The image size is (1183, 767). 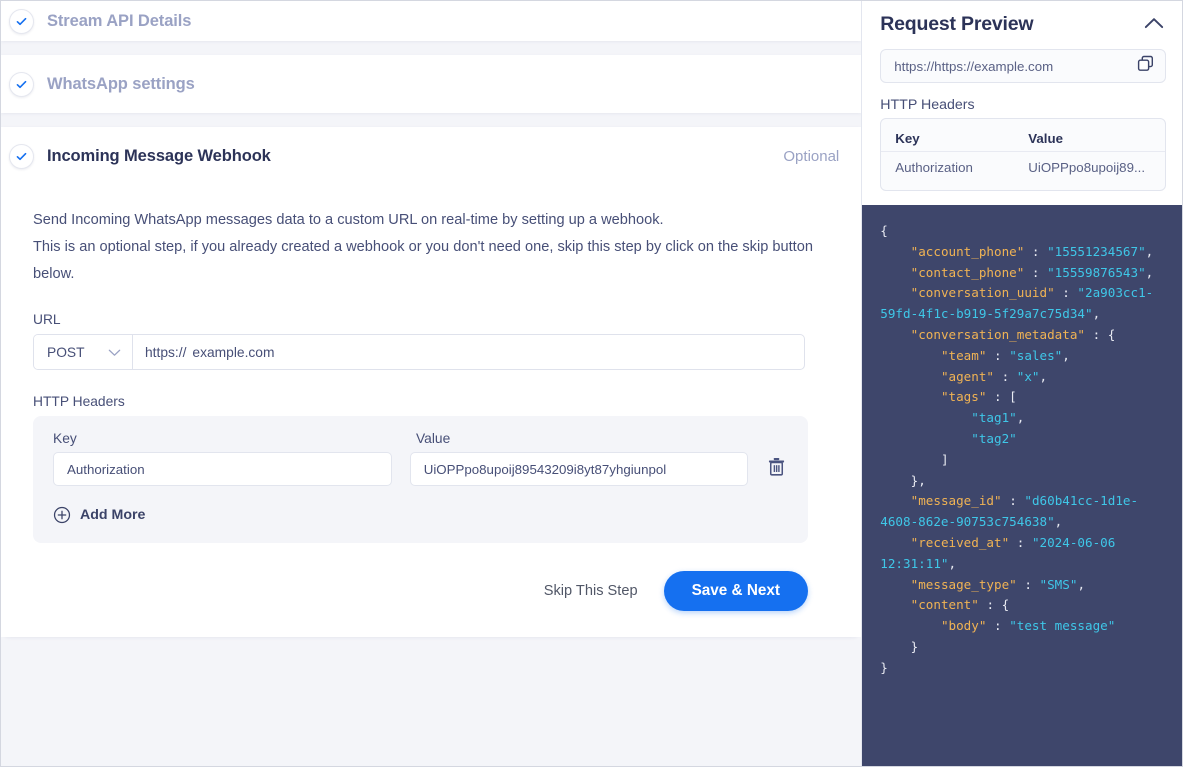 What do you see at coordinates (994, 418) in the screenshot?
I see `code-token: "tag1"` at bounding box center [994, 418].